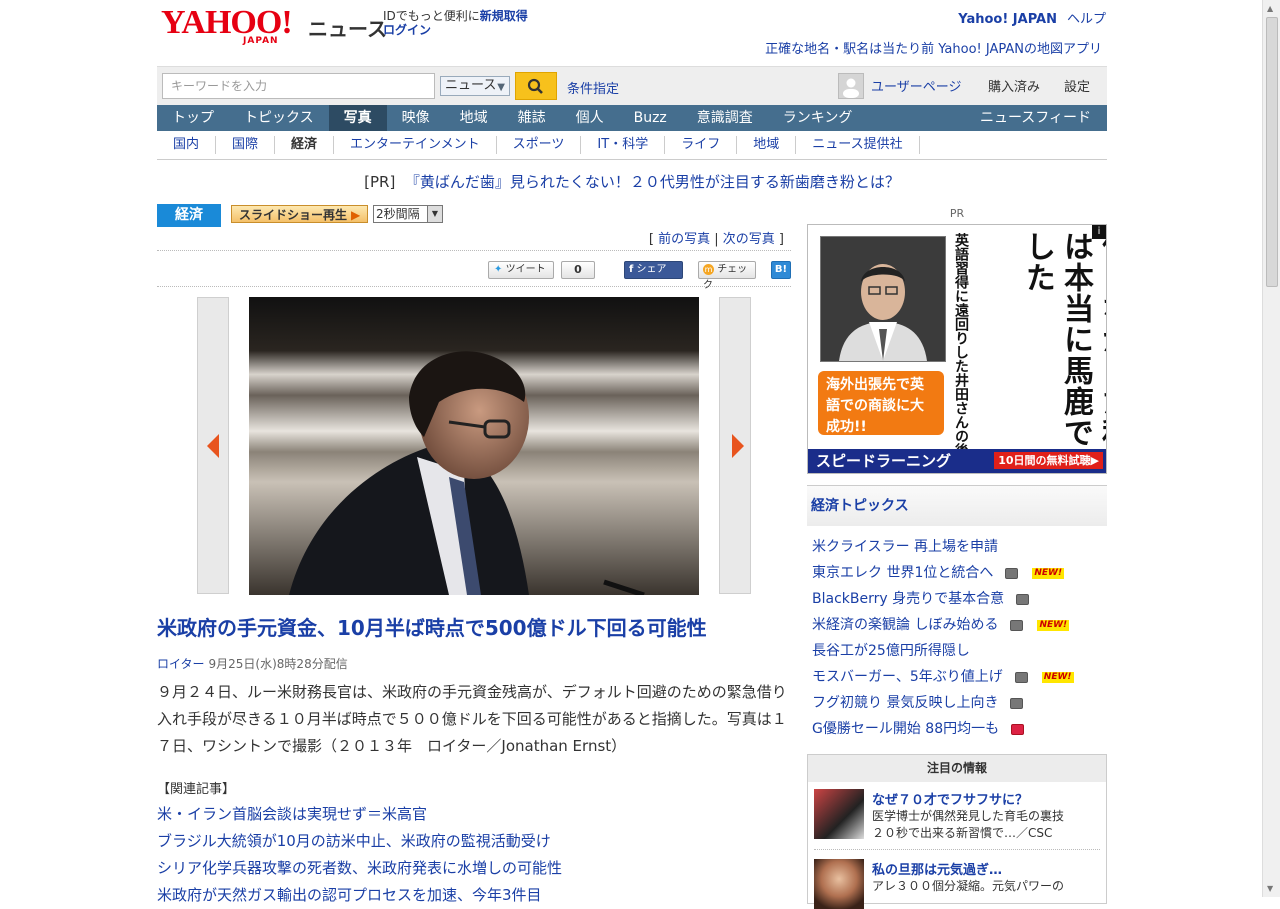  Describe the element at coordinates (933, 47) in the screenshot. I see `map-app-promo: 正確な地名・駅名は当たり前 Yahoo! JAPANの地図アプリ` at that location.